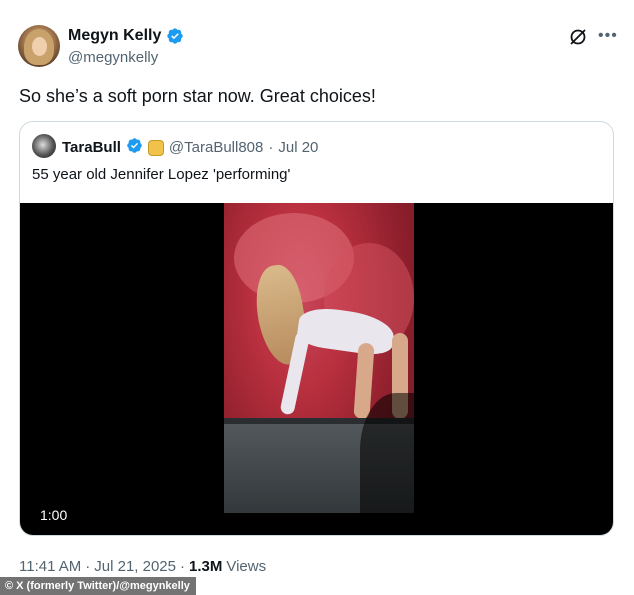 Image resolution: width=634 pixels, height=595 pixels. I want to click on tweet-date: Jul 21, 2025, so click(135, 566).